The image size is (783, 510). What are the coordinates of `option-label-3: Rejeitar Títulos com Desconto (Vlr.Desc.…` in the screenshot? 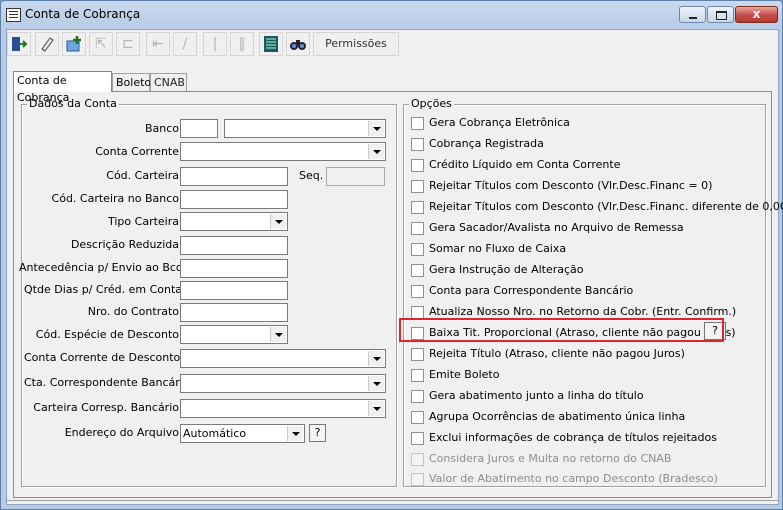 It's located at (570, 186).